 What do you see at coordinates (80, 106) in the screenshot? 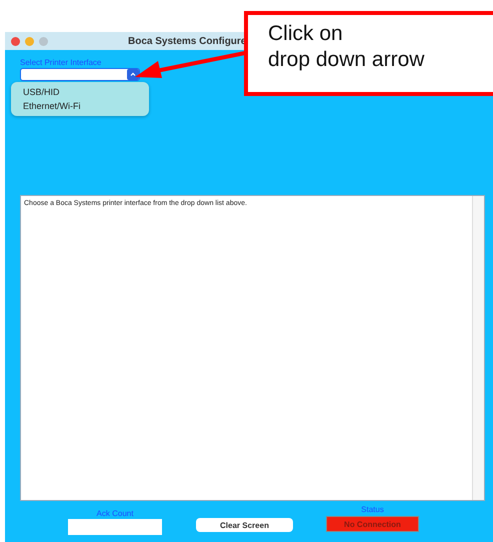
I see `menu-item: Ethernet/Wi-Fi` at bounding box center [80, 106].